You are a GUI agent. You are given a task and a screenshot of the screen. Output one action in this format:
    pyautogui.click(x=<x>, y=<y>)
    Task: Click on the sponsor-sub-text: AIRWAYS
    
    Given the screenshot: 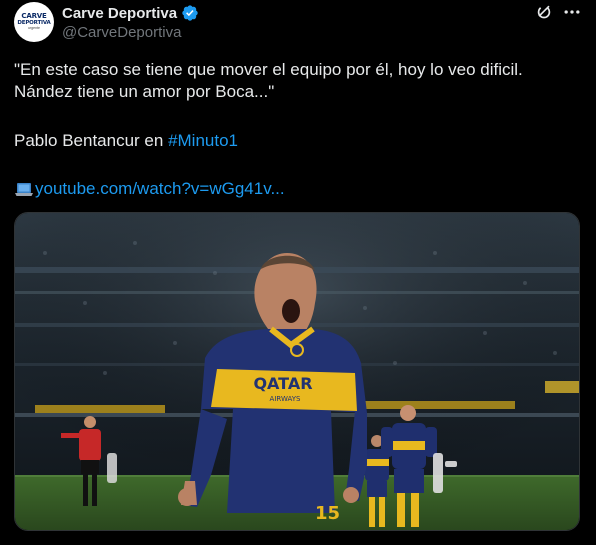 What is the action you would take?
    pyautogui.click(x=285, y=399)
    